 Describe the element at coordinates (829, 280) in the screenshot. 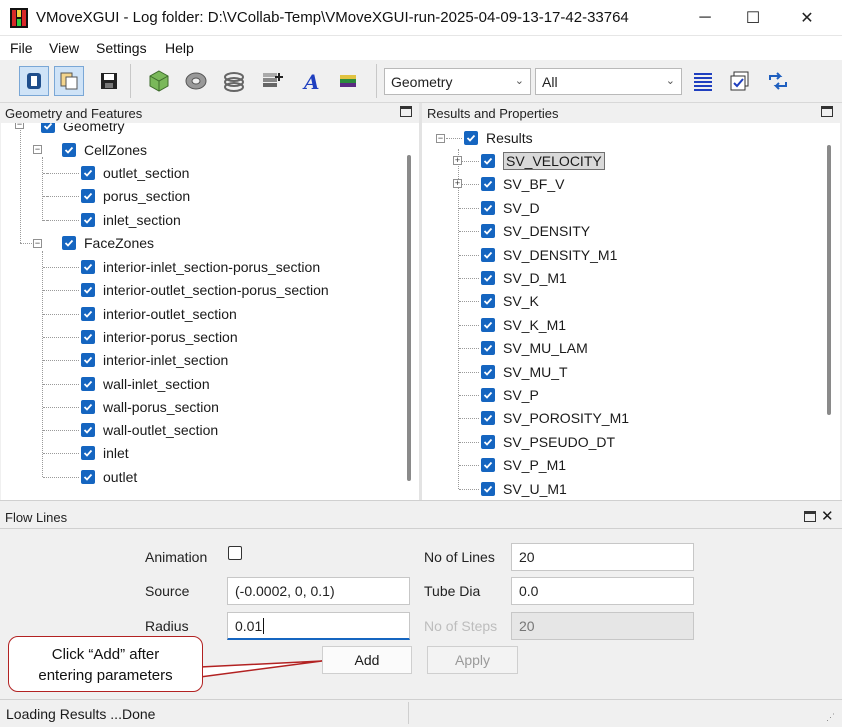

I see `right-scrollbar` at that location.